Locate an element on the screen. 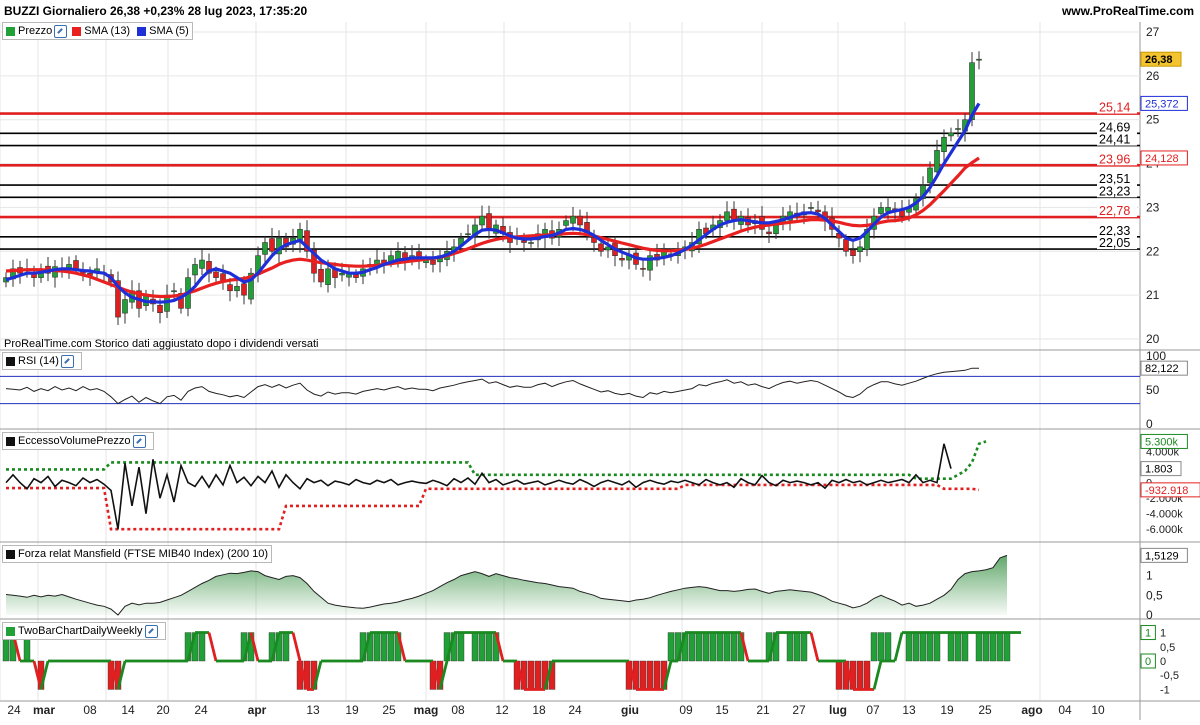 The width and height of the screenshot is (1200, 725). price-tick-label: 20 is located at coordinates (1153, 339).